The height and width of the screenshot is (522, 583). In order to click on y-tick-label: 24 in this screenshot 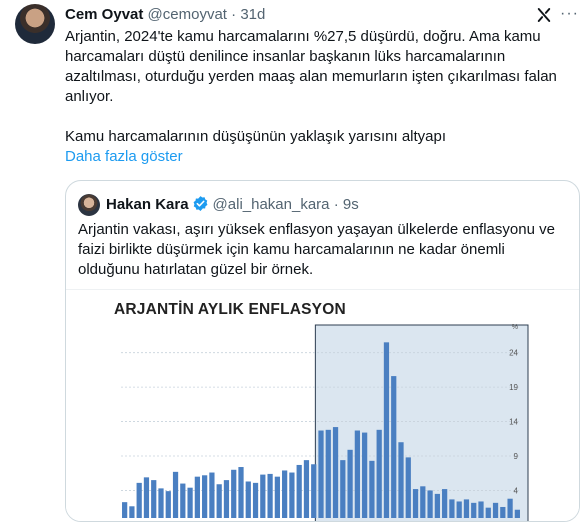, I will do `click(513, 353)`.